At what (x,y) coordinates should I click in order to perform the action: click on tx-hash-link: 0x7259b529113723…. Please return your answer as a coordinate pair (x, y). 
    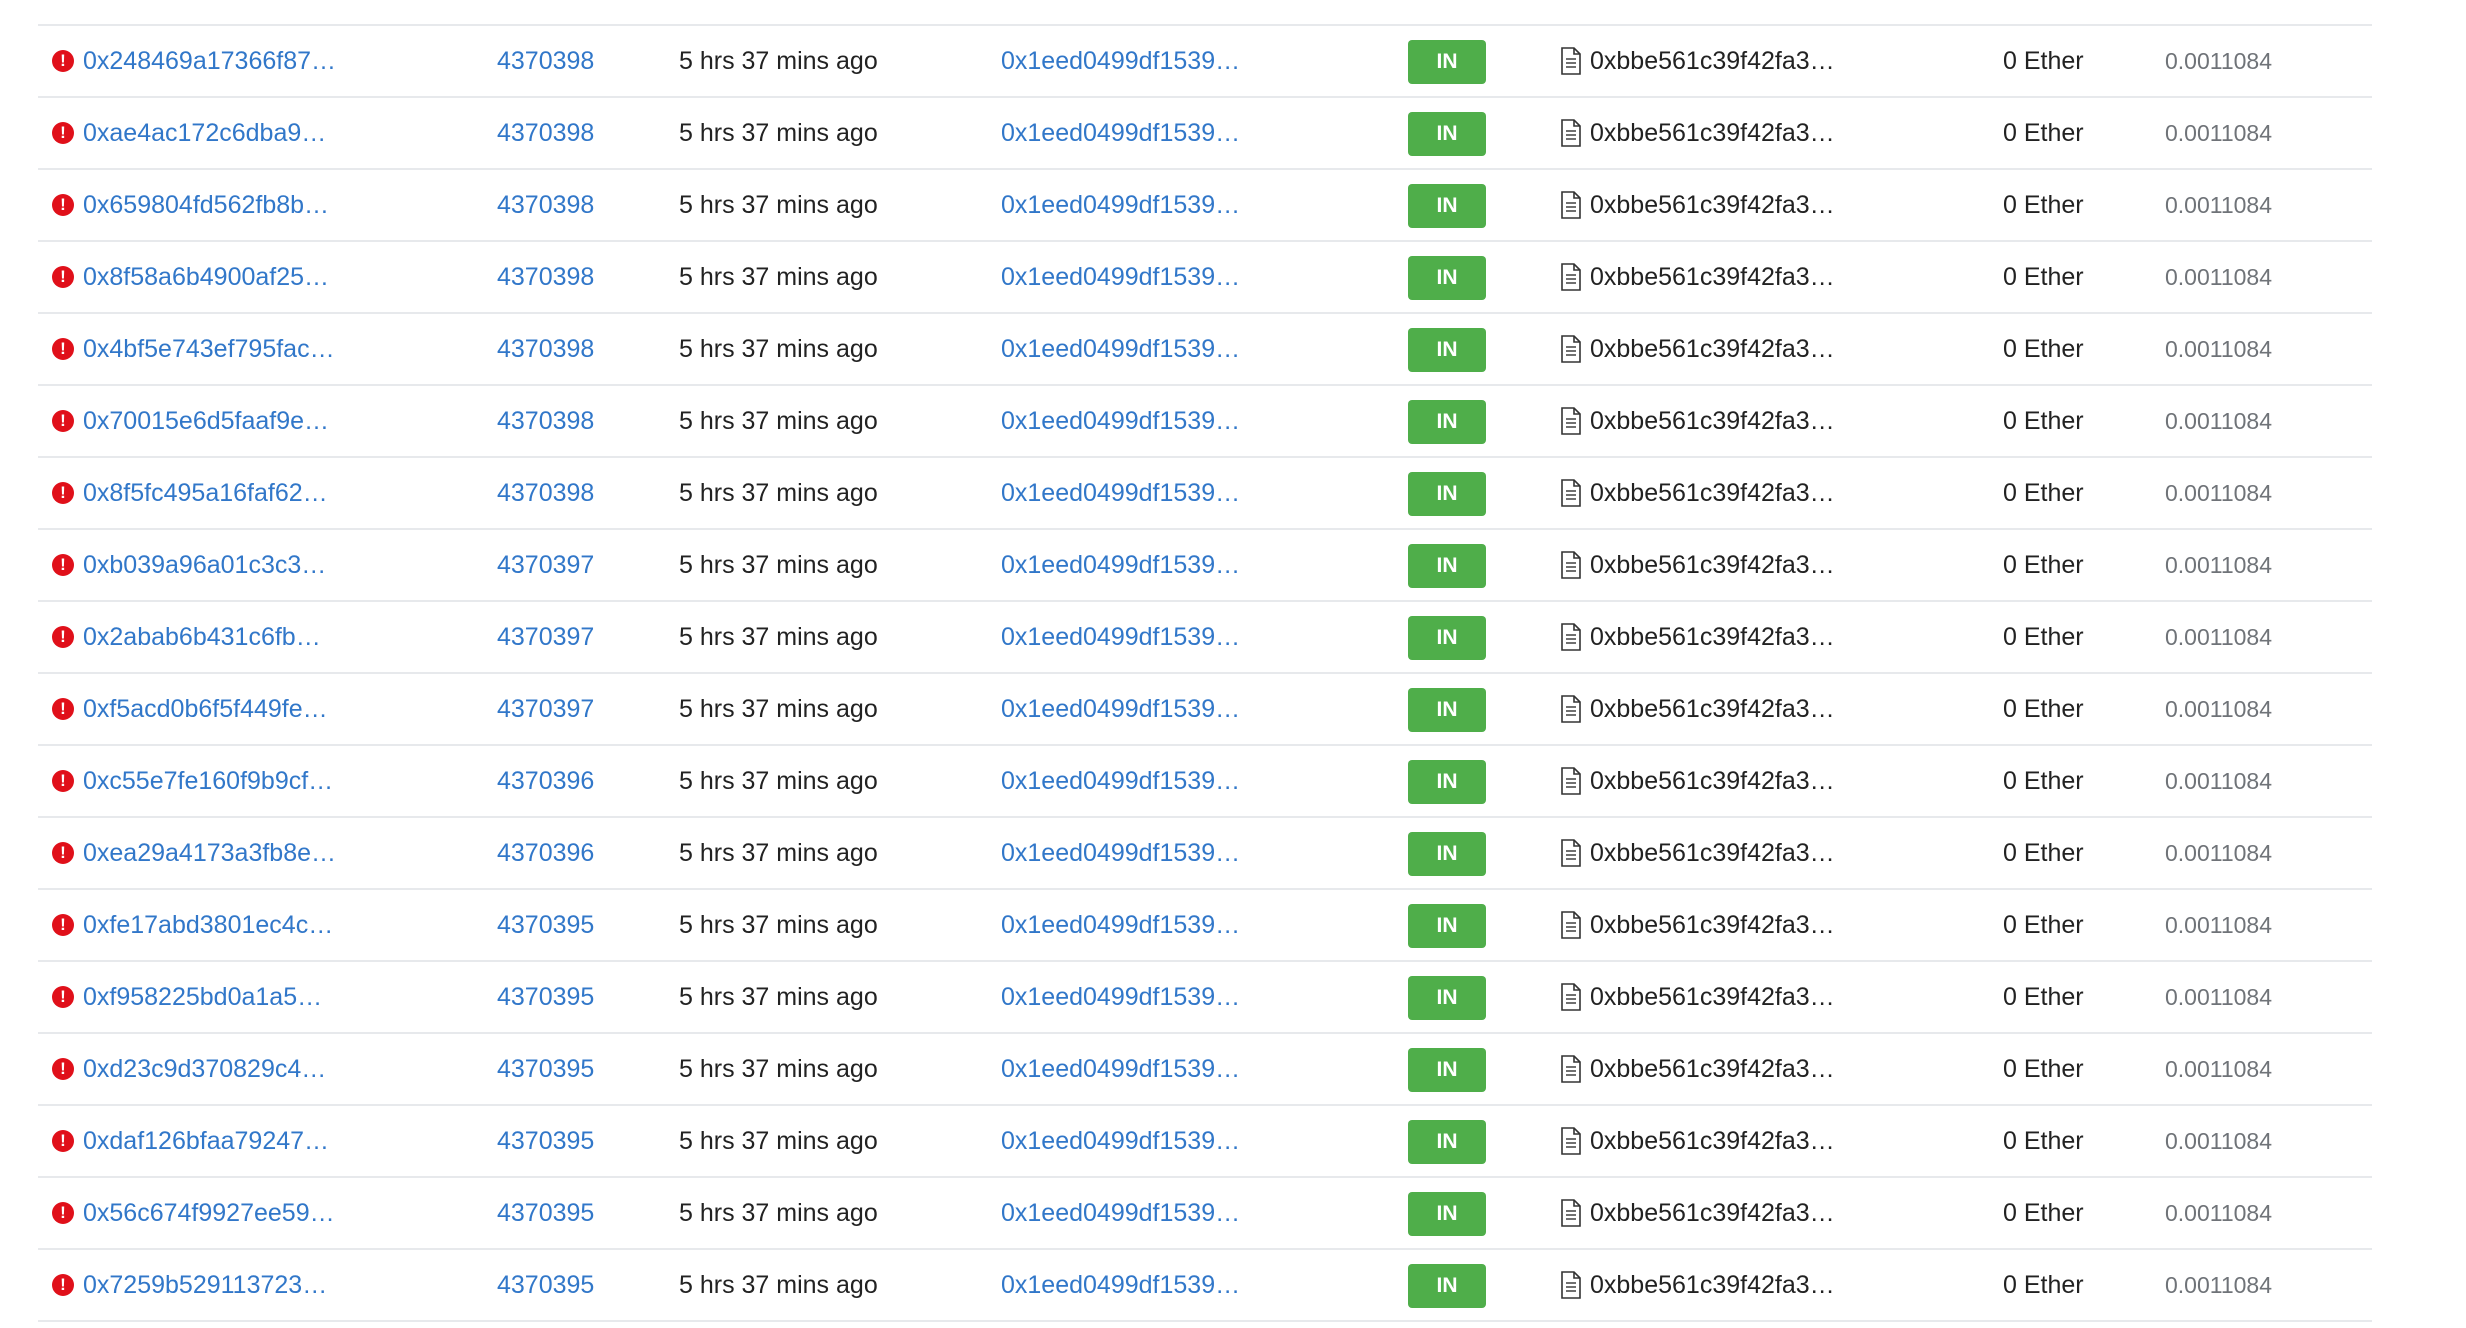
    Looking at the image, I should click on (233, 1285).